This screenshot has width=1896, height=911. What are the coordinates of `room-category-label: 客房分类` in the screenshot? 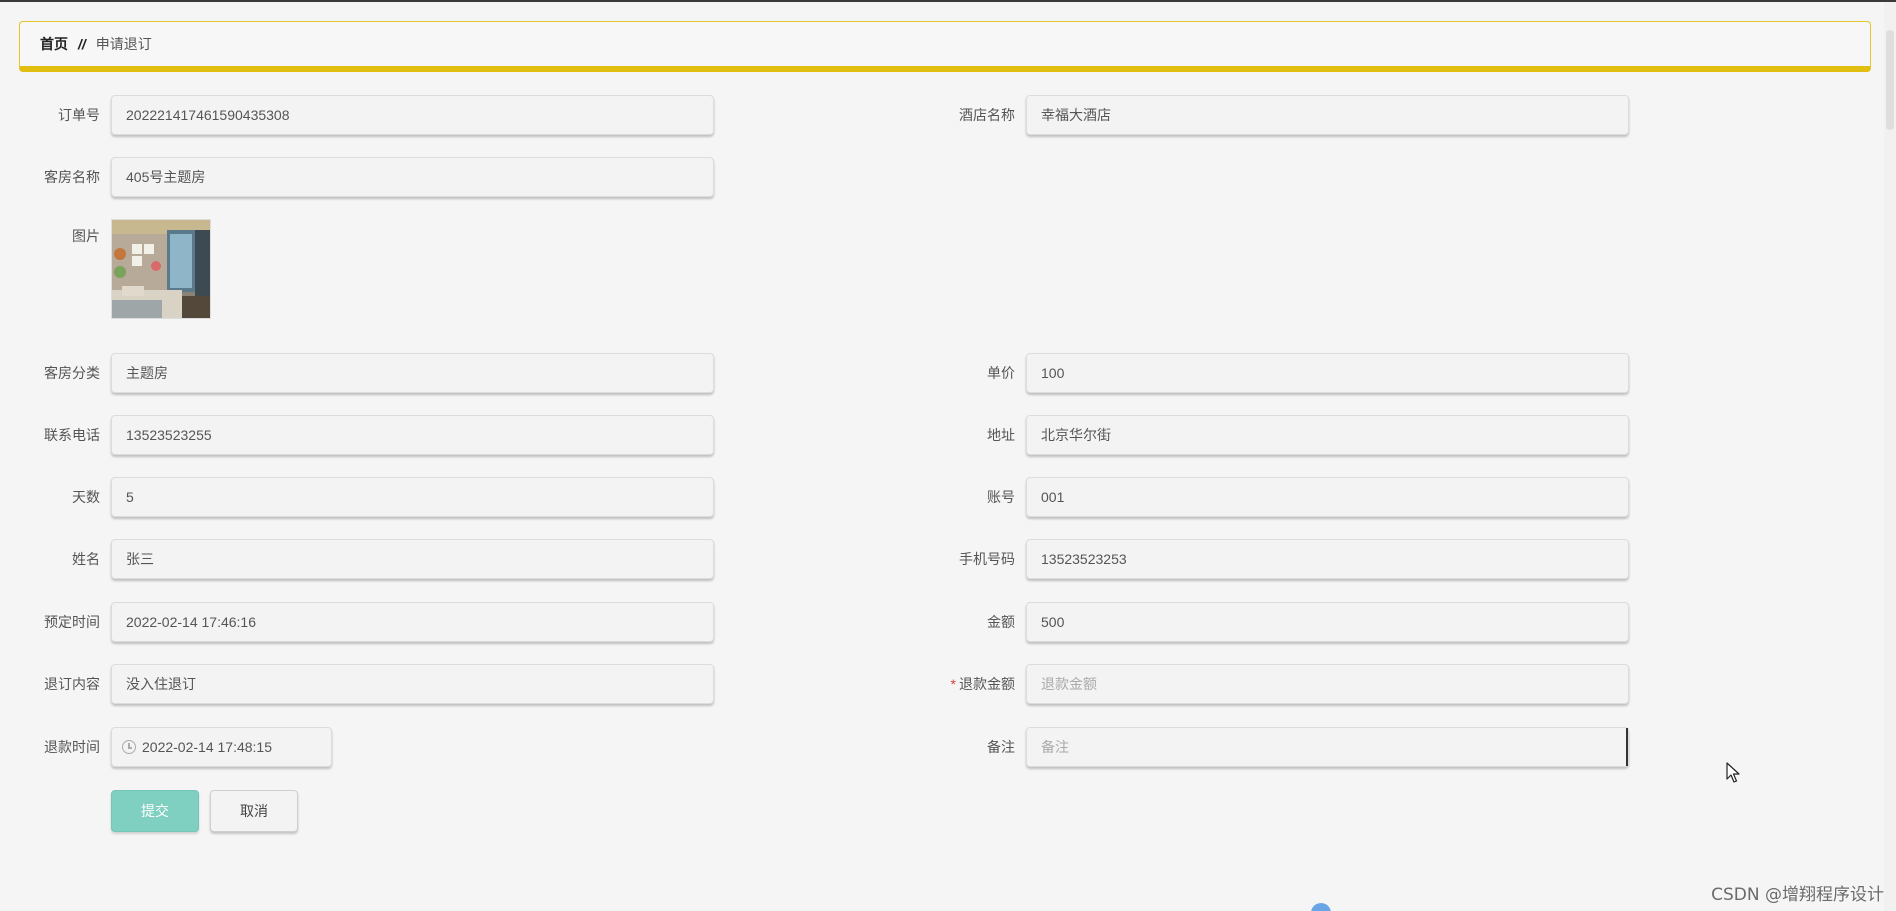 It's located at (72, 373).